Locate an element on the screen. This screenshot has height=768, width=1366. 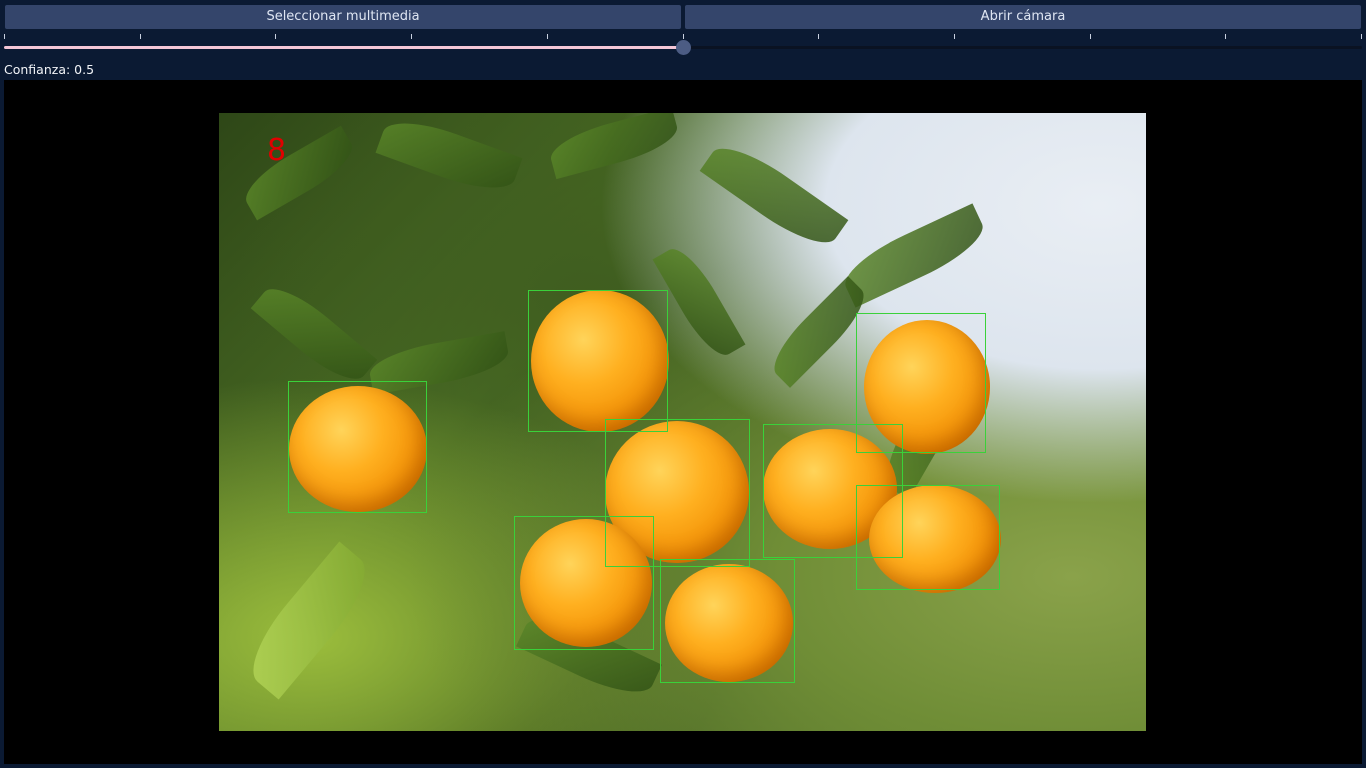
confidence-slider is located at coordinates (683, 44).